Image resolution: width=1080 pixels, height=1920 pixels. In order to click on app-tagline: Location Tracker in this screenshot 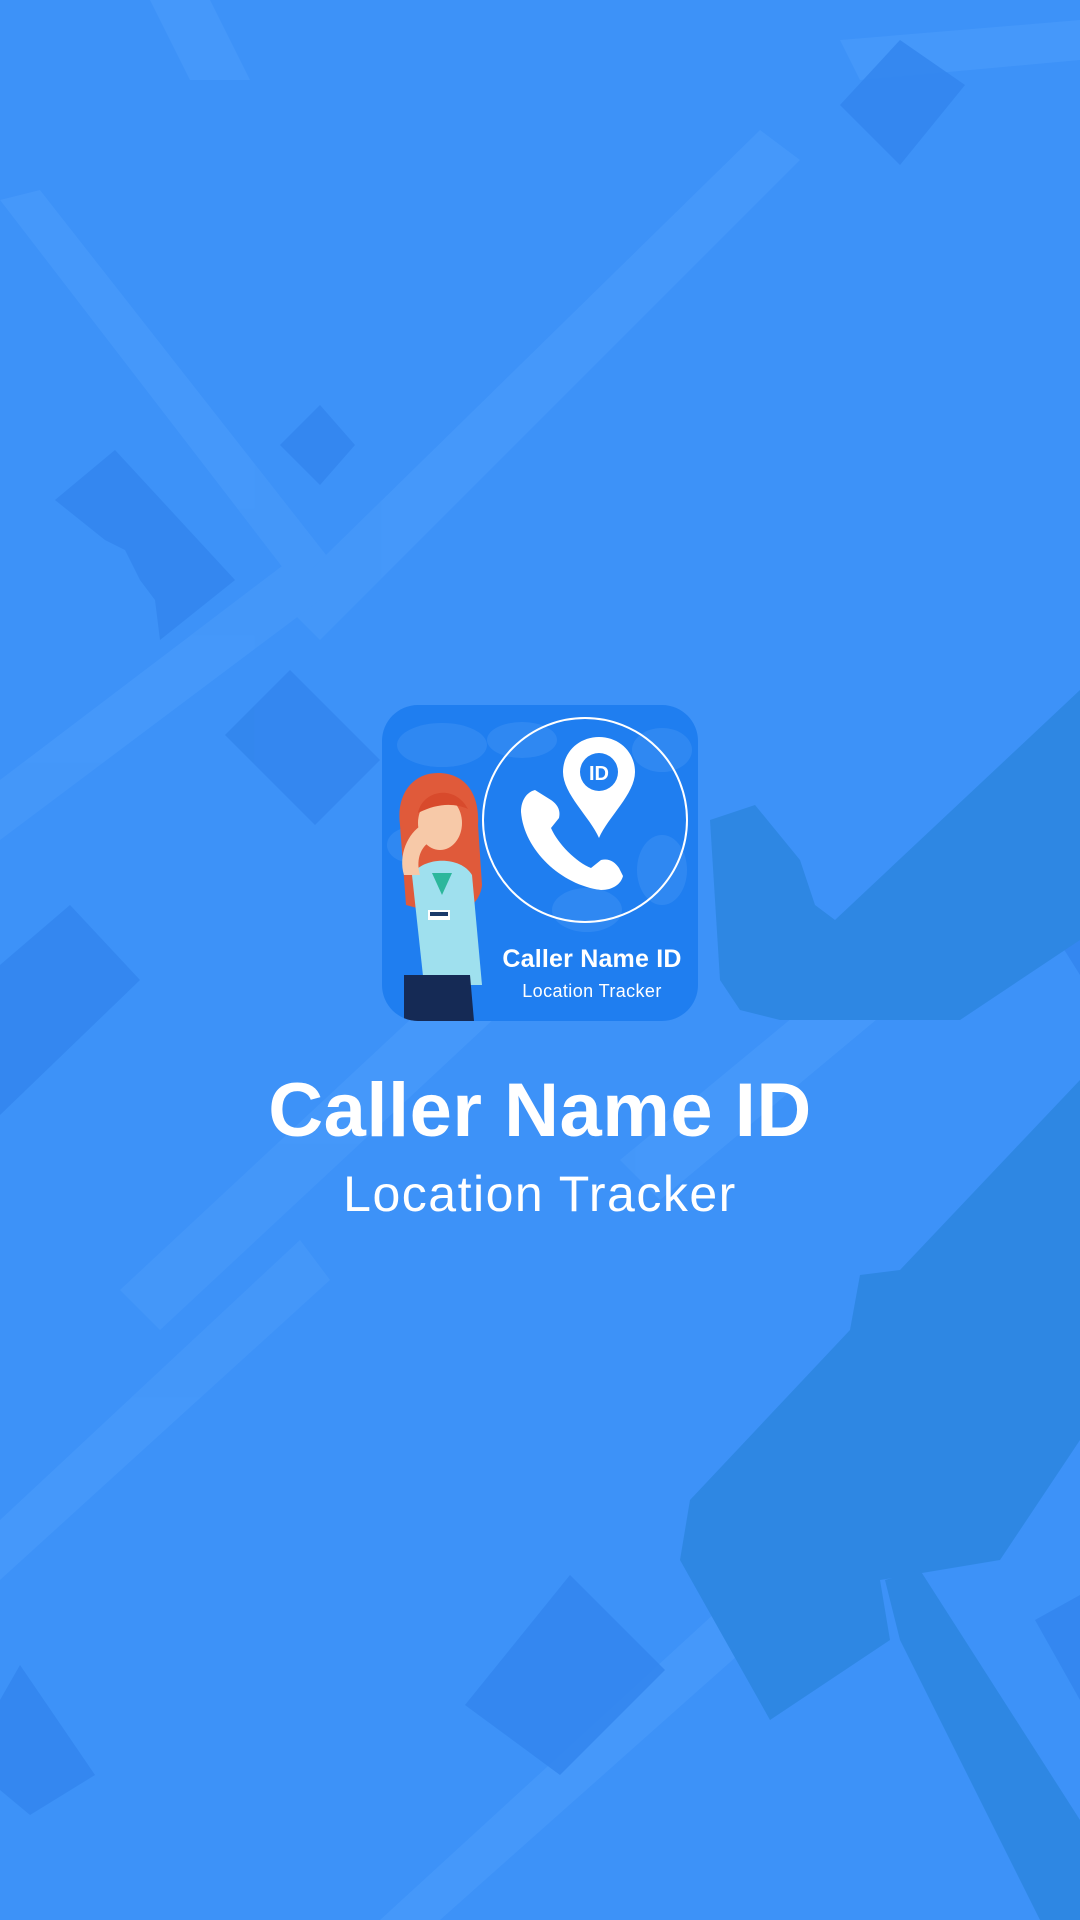, I will do `click(540, 1194)`.